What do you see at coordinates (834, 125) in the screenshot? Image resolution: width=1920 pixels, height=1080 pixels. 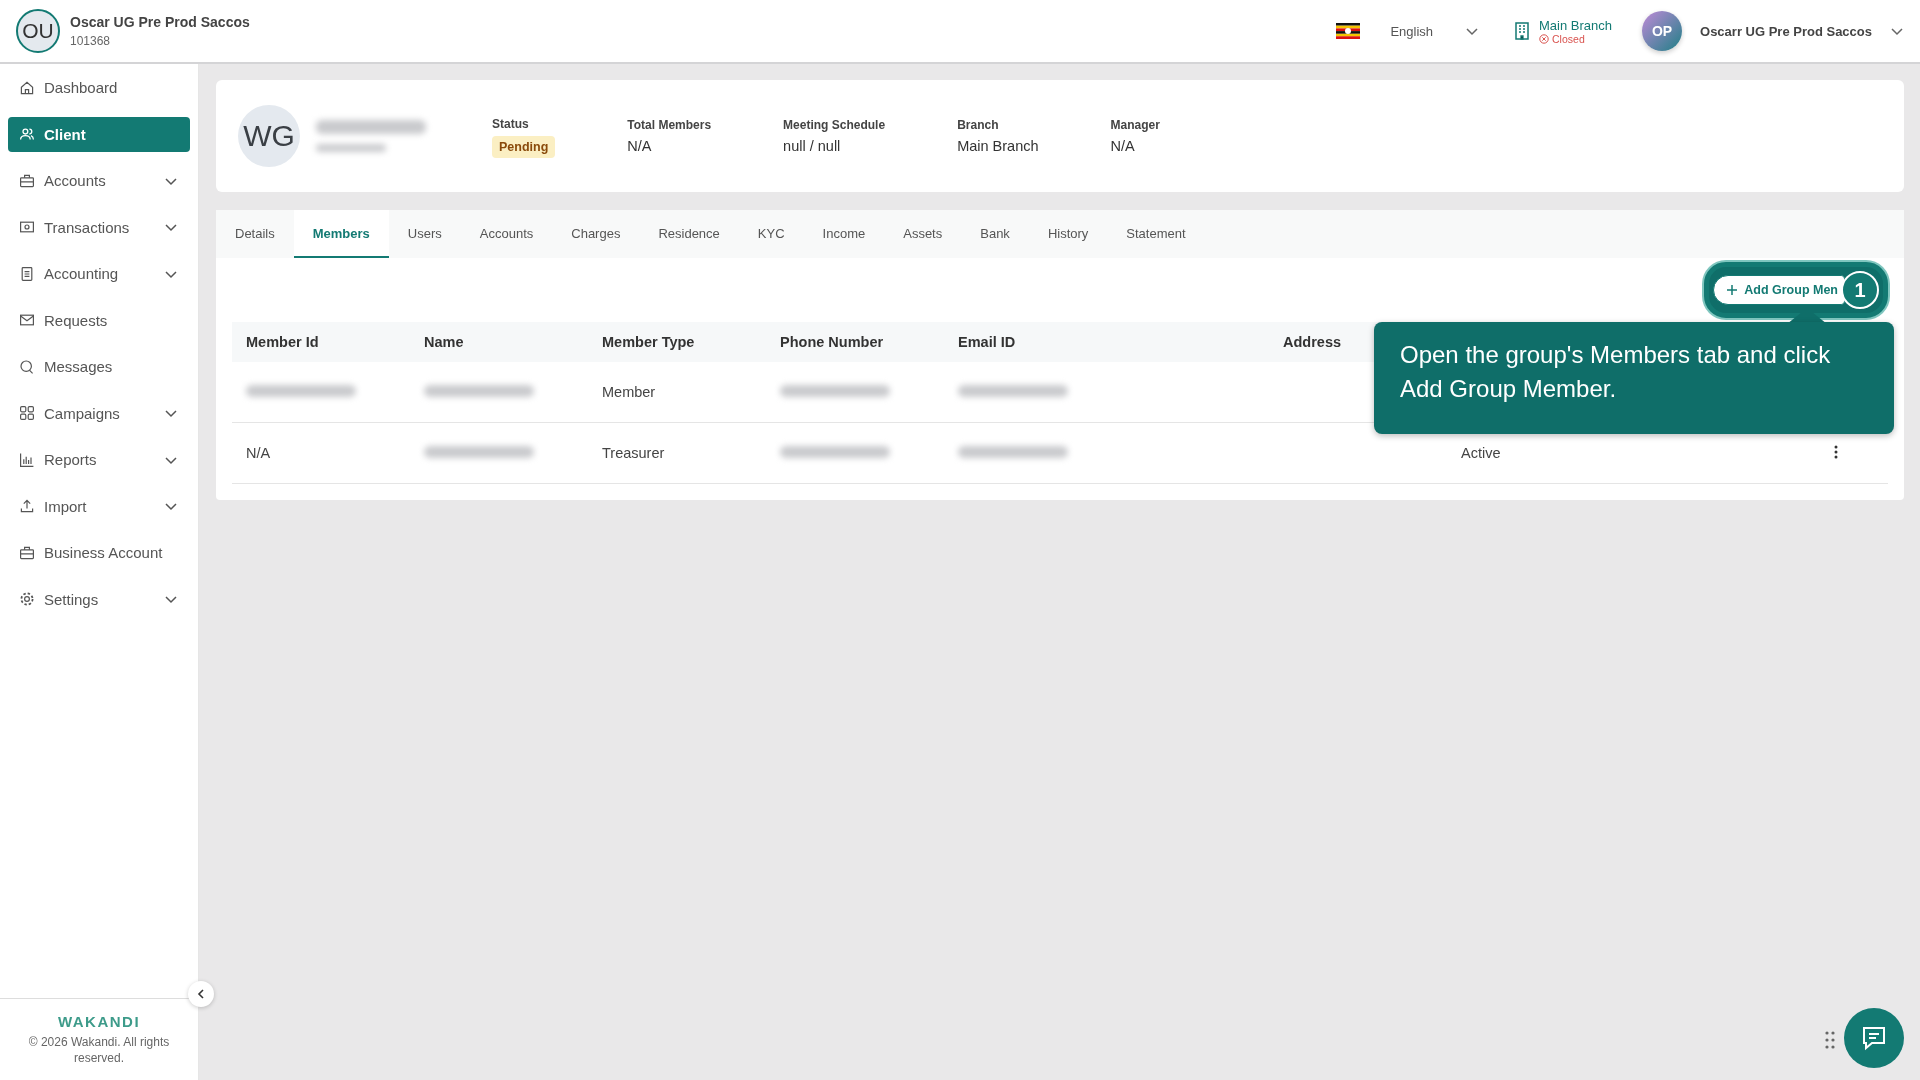 I see `field-label: Meeting Schedule` at bounding box center [834, 125].